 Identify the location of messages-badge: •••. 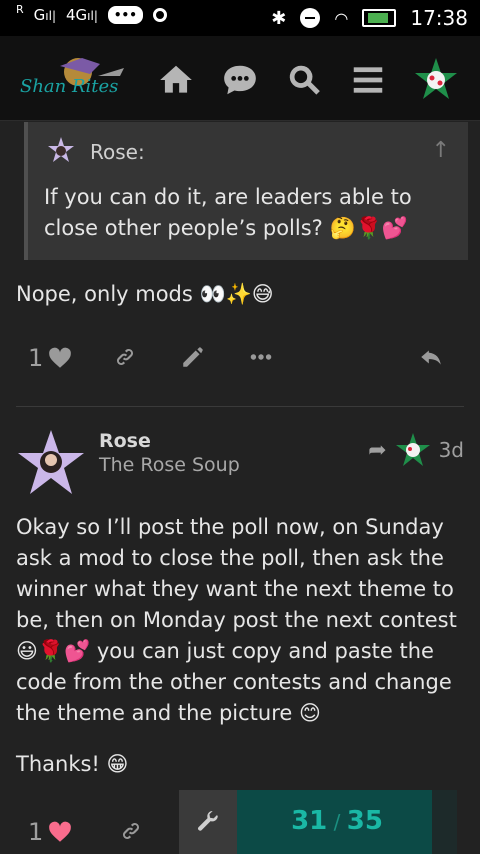
(125, 15).